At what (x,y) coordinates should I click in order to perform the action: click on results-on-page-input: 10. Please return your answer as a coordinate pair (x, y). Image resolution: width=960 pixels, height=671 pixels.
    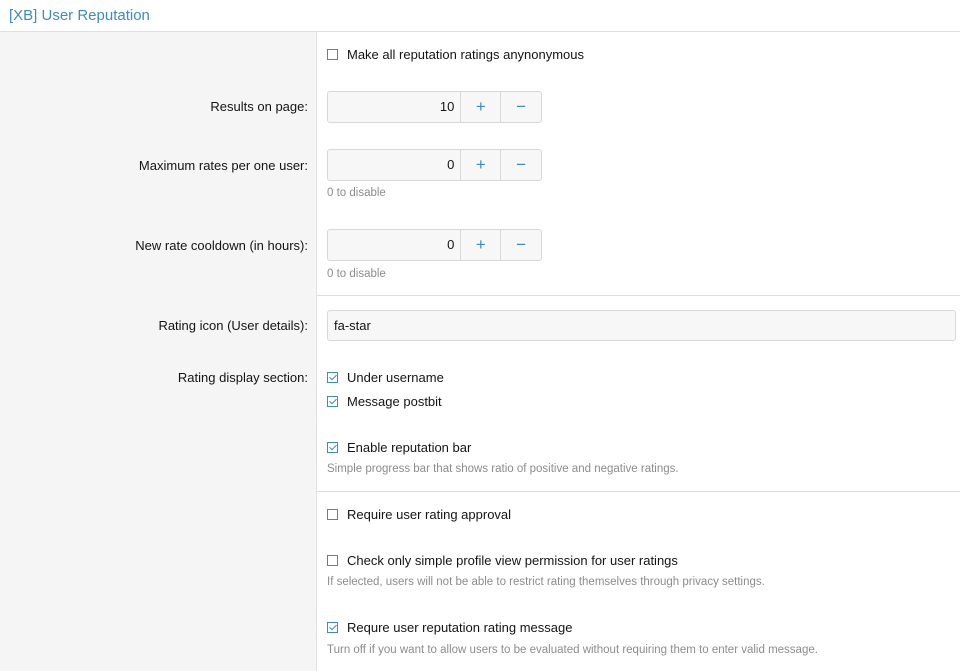
    Looking at the image, I should click on (395, 107).